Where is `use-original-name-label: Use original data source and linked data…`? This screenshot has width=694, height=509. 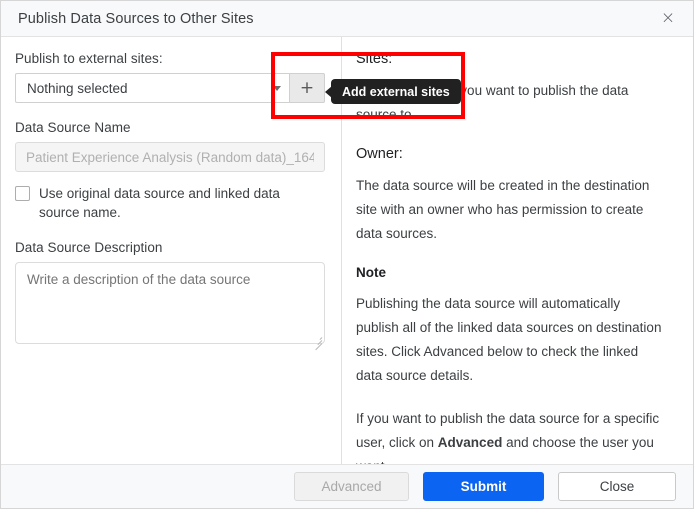 use-original-name-label: Use original data source and linked data… is located at coordinates (159, 203).